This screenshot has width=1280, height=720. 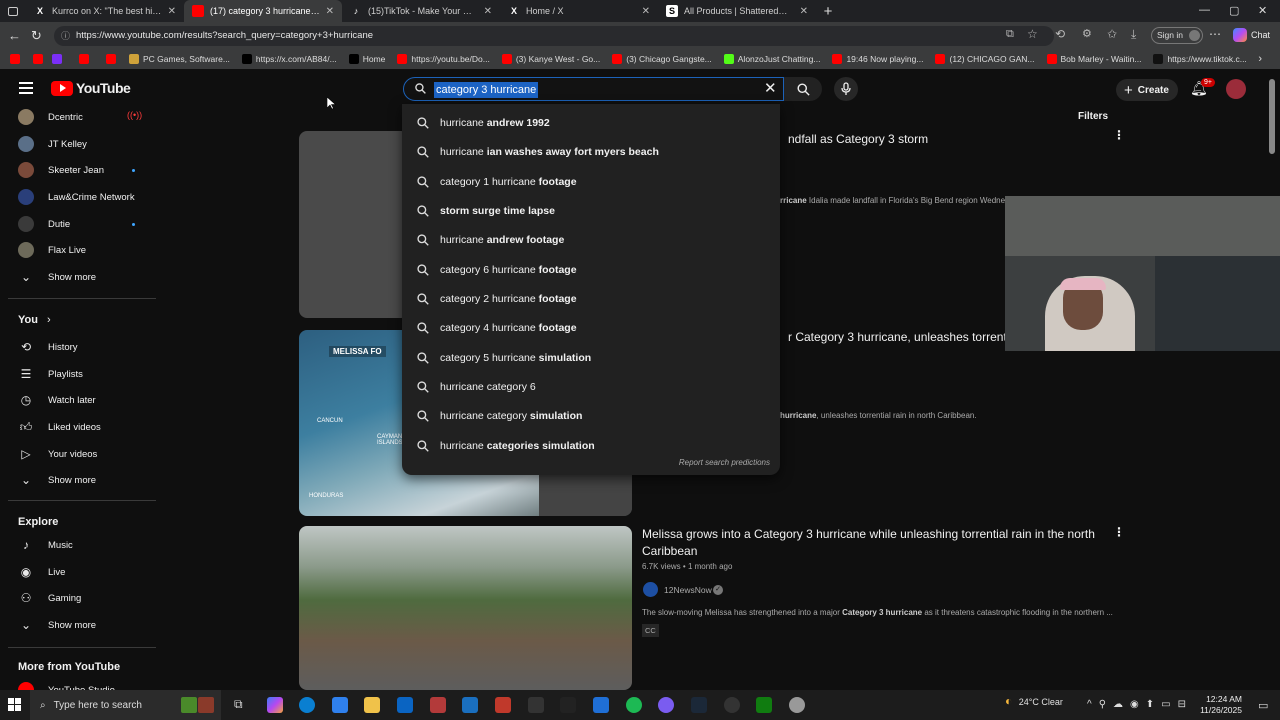 I want to click on search-suggestion: hurricane andrew footage, so click(x=490, y=240).